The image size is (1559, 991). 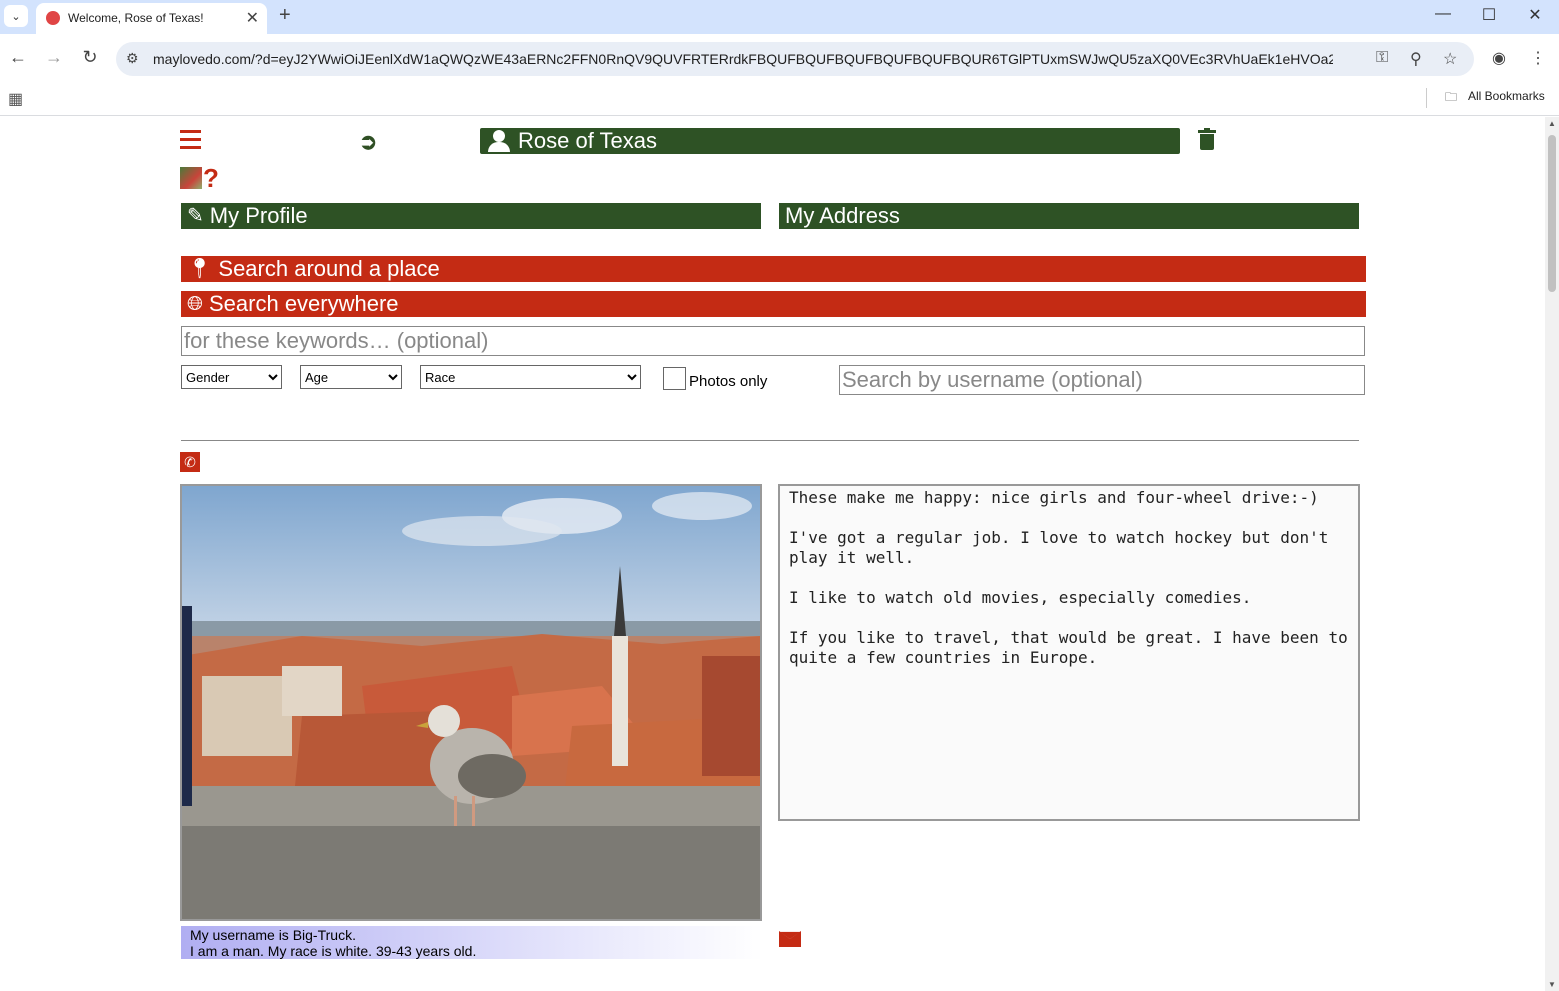 What do you see at coordinates (15, 99) in the screenshot?
I see `apps-grid-icon: ▦` at bounding box center [15, 99].